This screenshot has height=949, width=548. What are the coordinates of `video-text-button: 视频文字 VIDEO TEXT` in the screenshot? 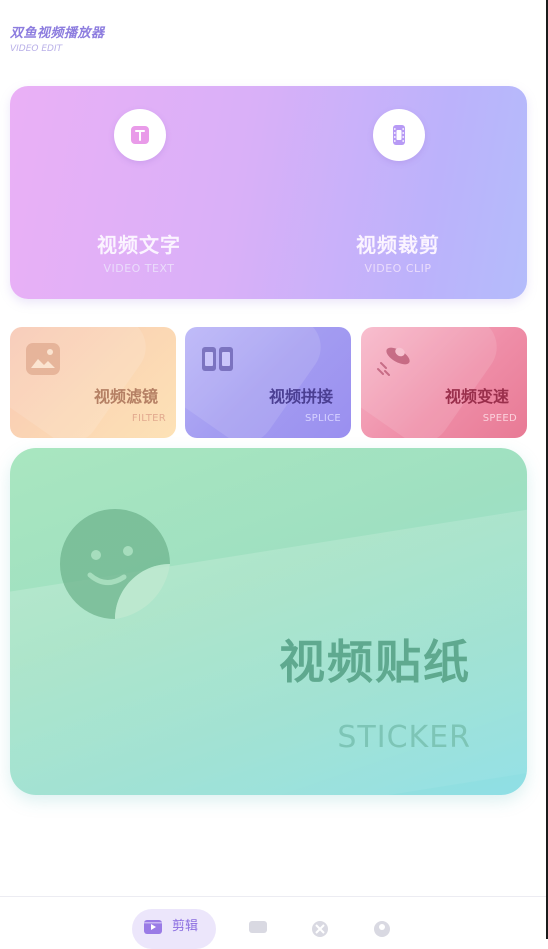 It's located at (139, 192).